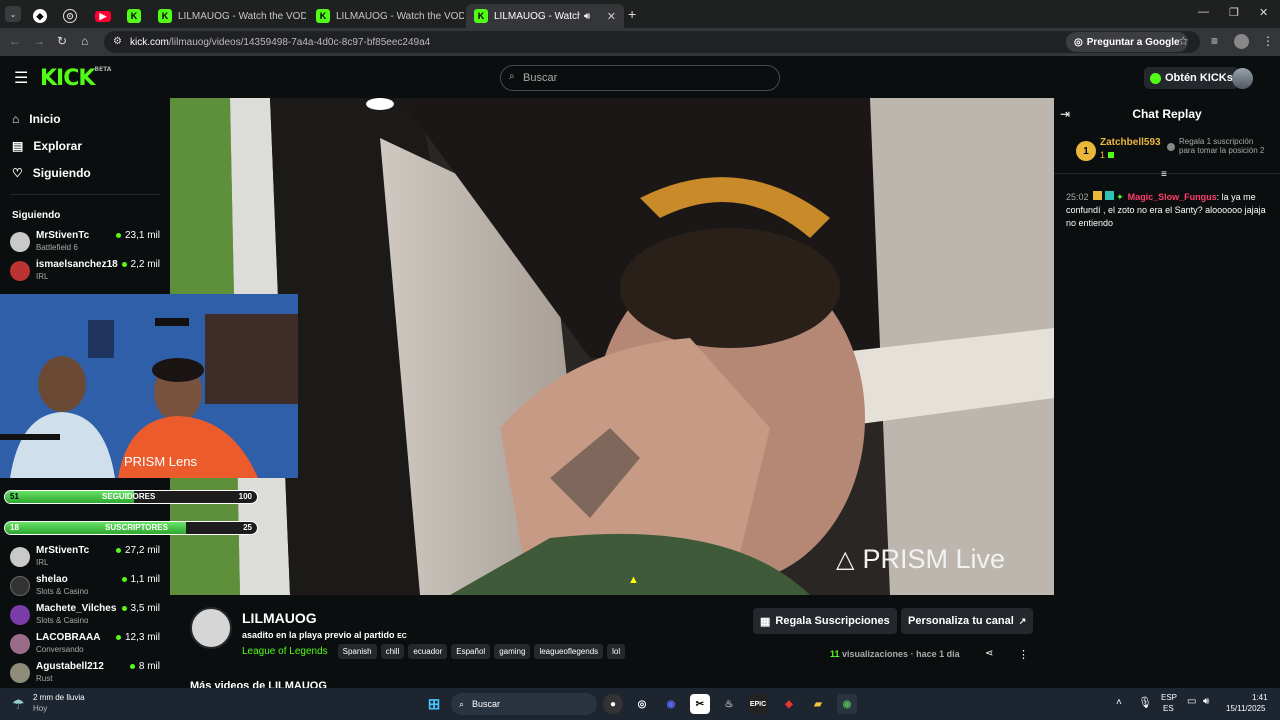 The image size is (1280, 720). Describe the element at coordinates (758, 704) in the screenshot. I see `epic-games-icon: EPIC` at that location.